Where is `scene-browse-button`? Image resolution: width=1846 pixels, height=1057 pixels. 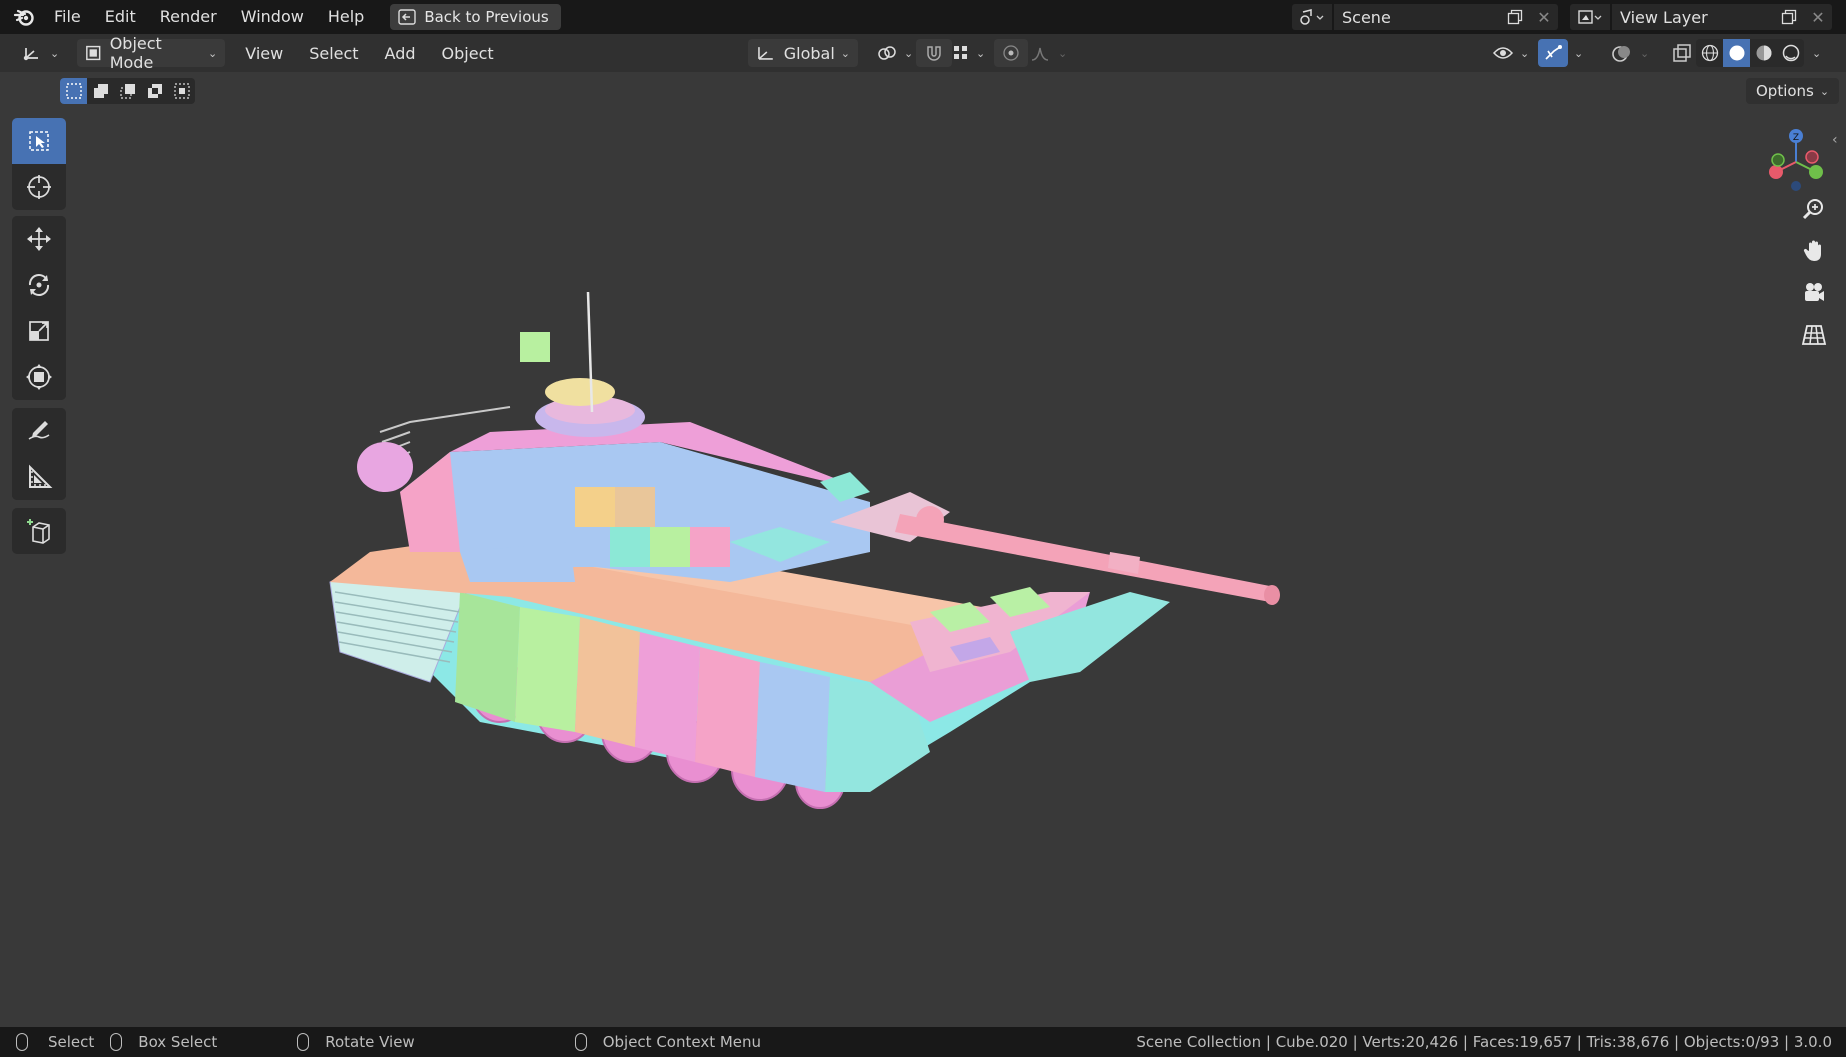 scene-browse-button is located at coordinates (1312, 17).